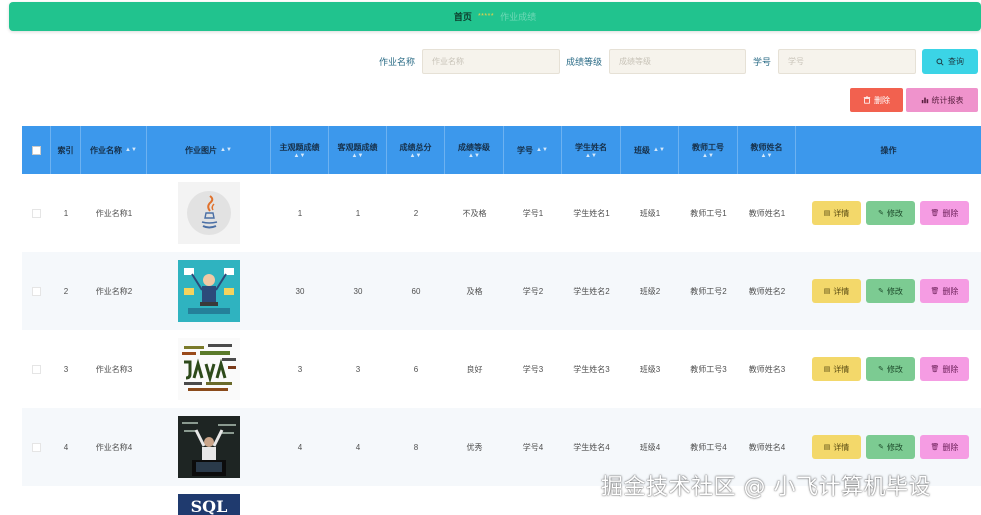 The height and width of the screenshot is (515, 981). I want to click on header-grade-level: 成绩等级 ▲▼, so click(474, 150).